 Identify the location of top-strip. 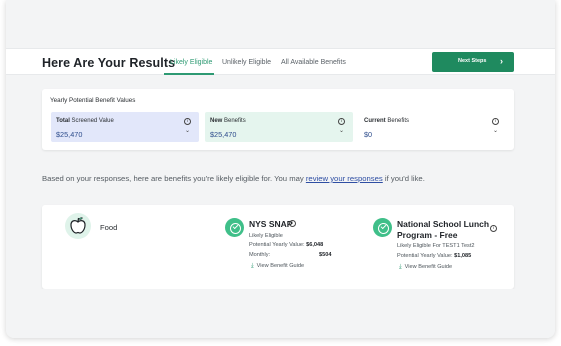
(280, 24).